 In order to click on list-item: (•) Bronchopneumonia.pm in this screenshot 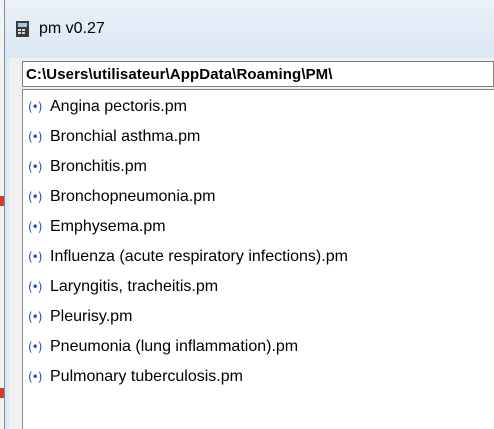, I will do `click(243, 201)`.